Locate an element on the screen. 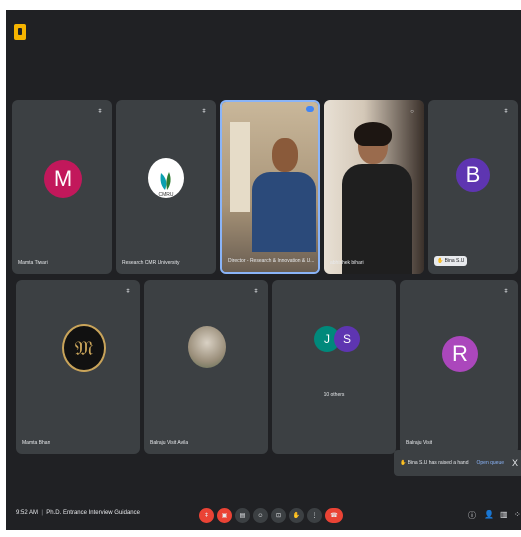 This screenshot has height=537, width=521. hang-up-icon: ☎ is located at coordinates (334, 516).